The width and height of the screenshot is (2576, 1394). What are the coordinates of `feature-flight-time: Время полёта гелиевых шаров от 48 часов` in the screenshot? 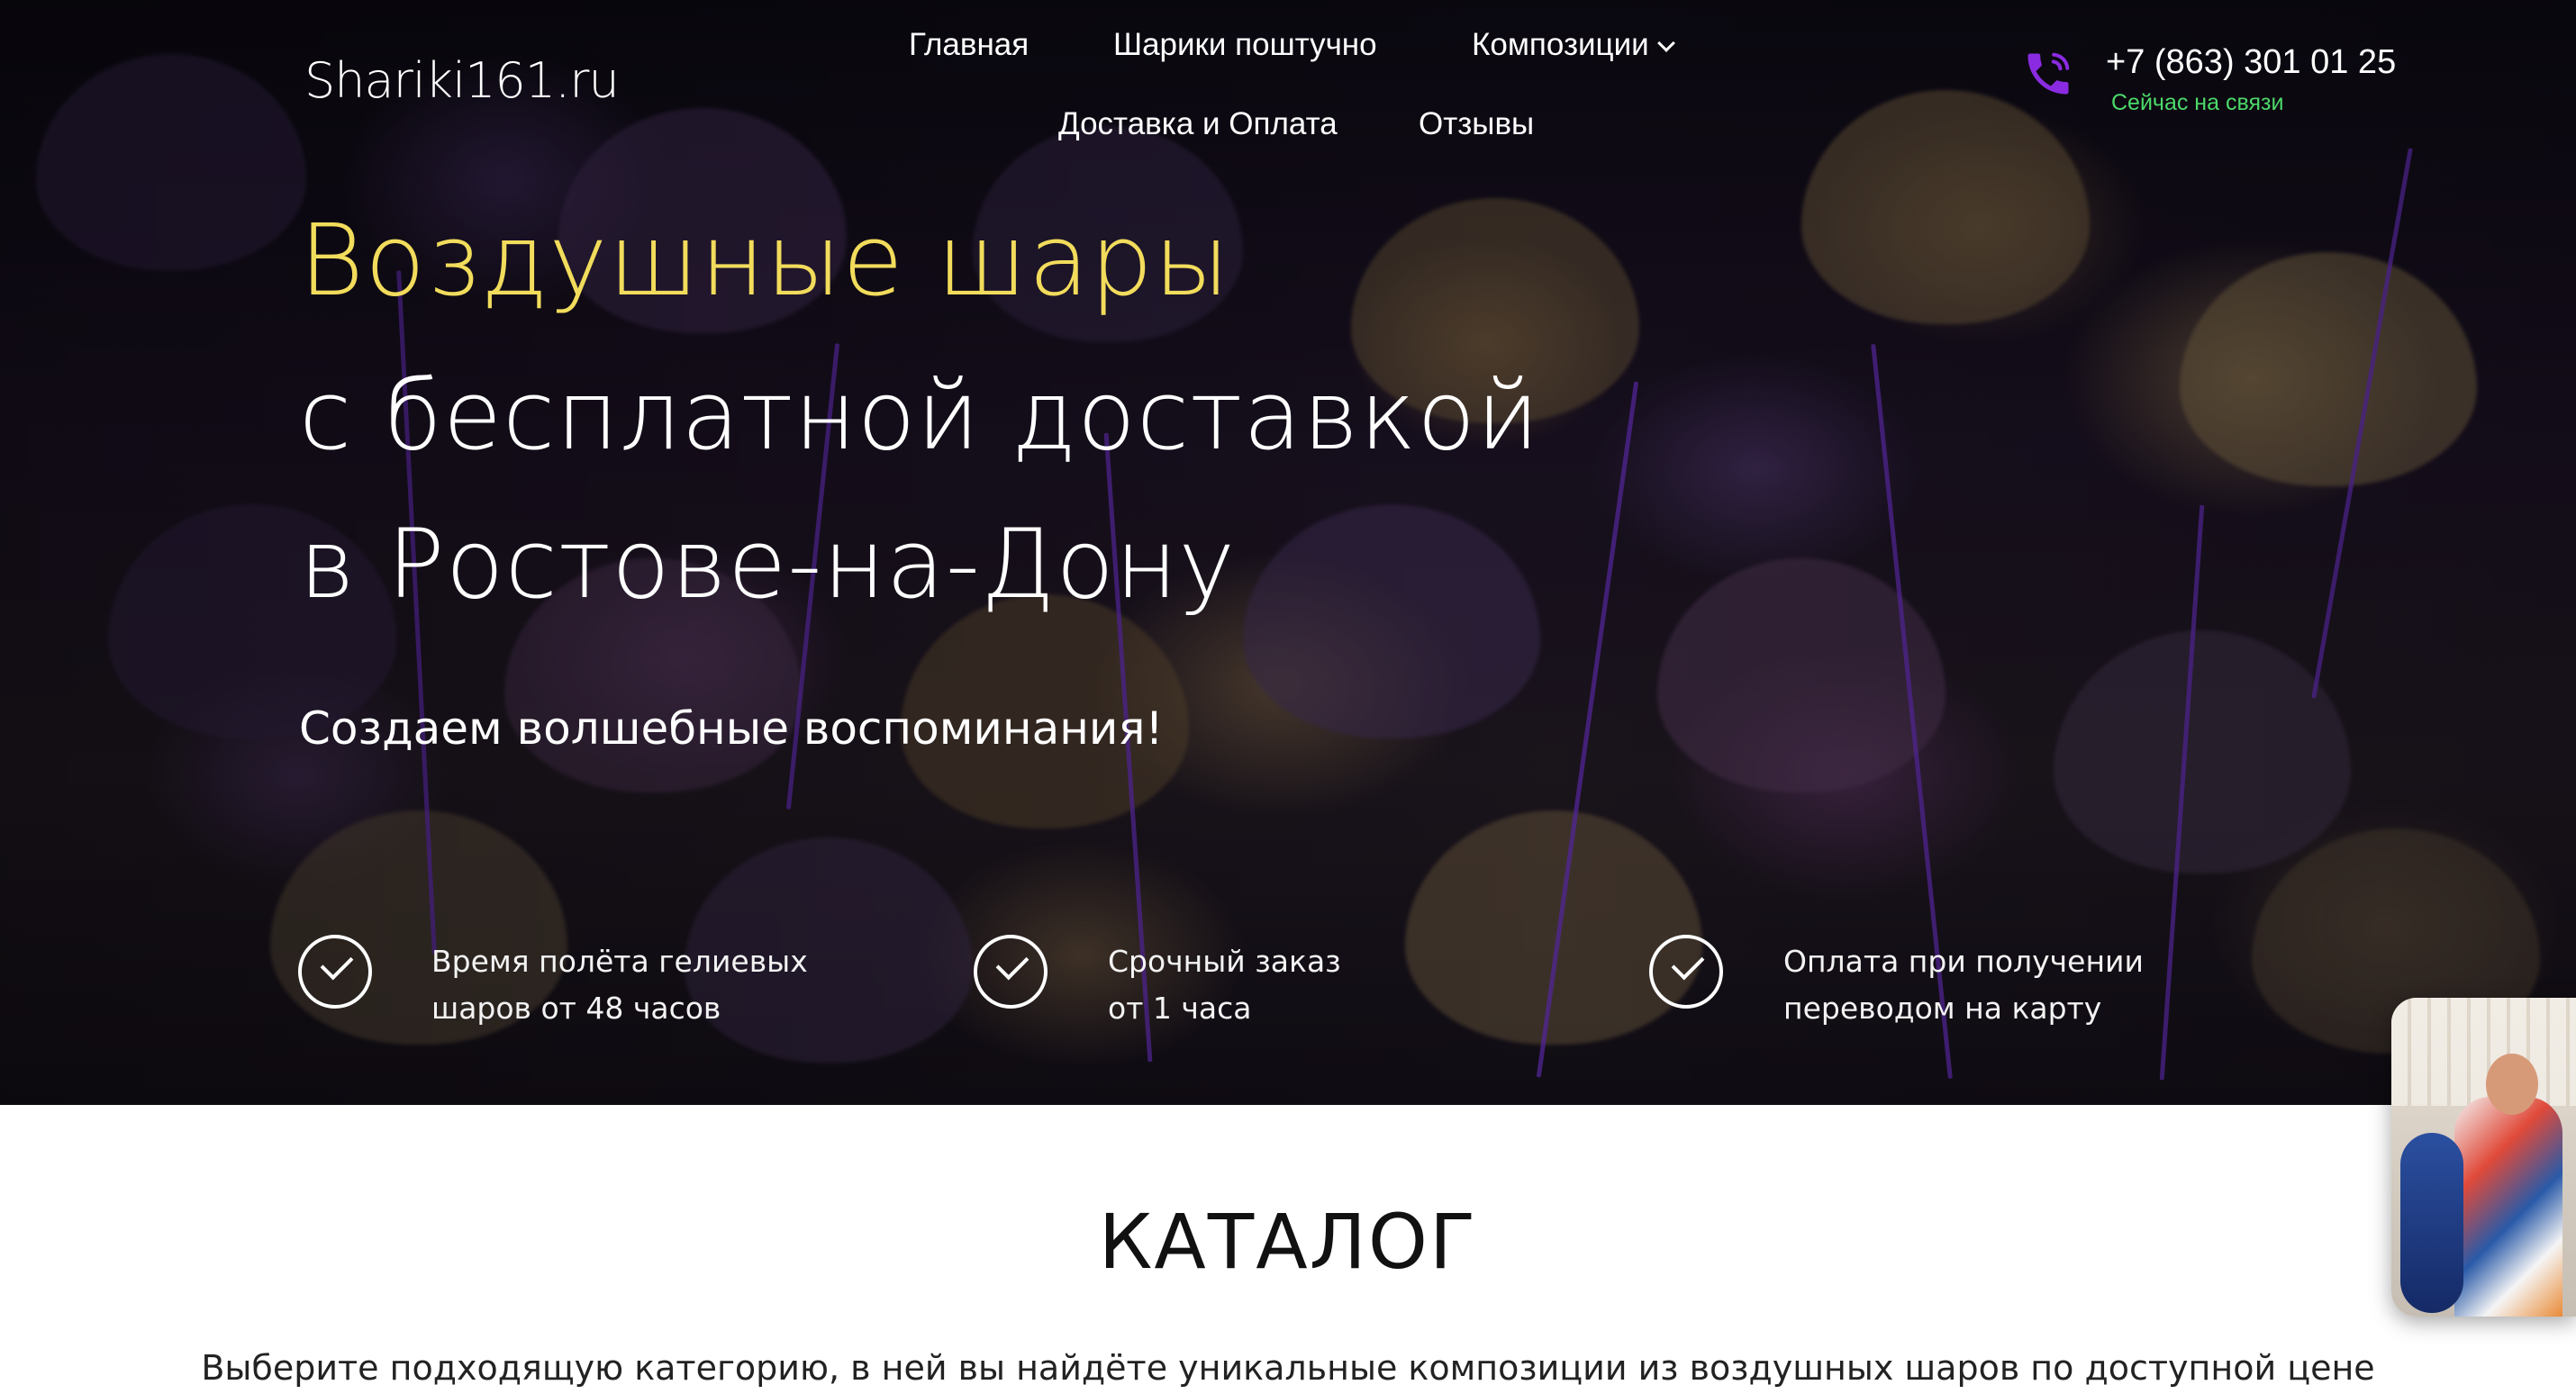 It's located at (619, 985).